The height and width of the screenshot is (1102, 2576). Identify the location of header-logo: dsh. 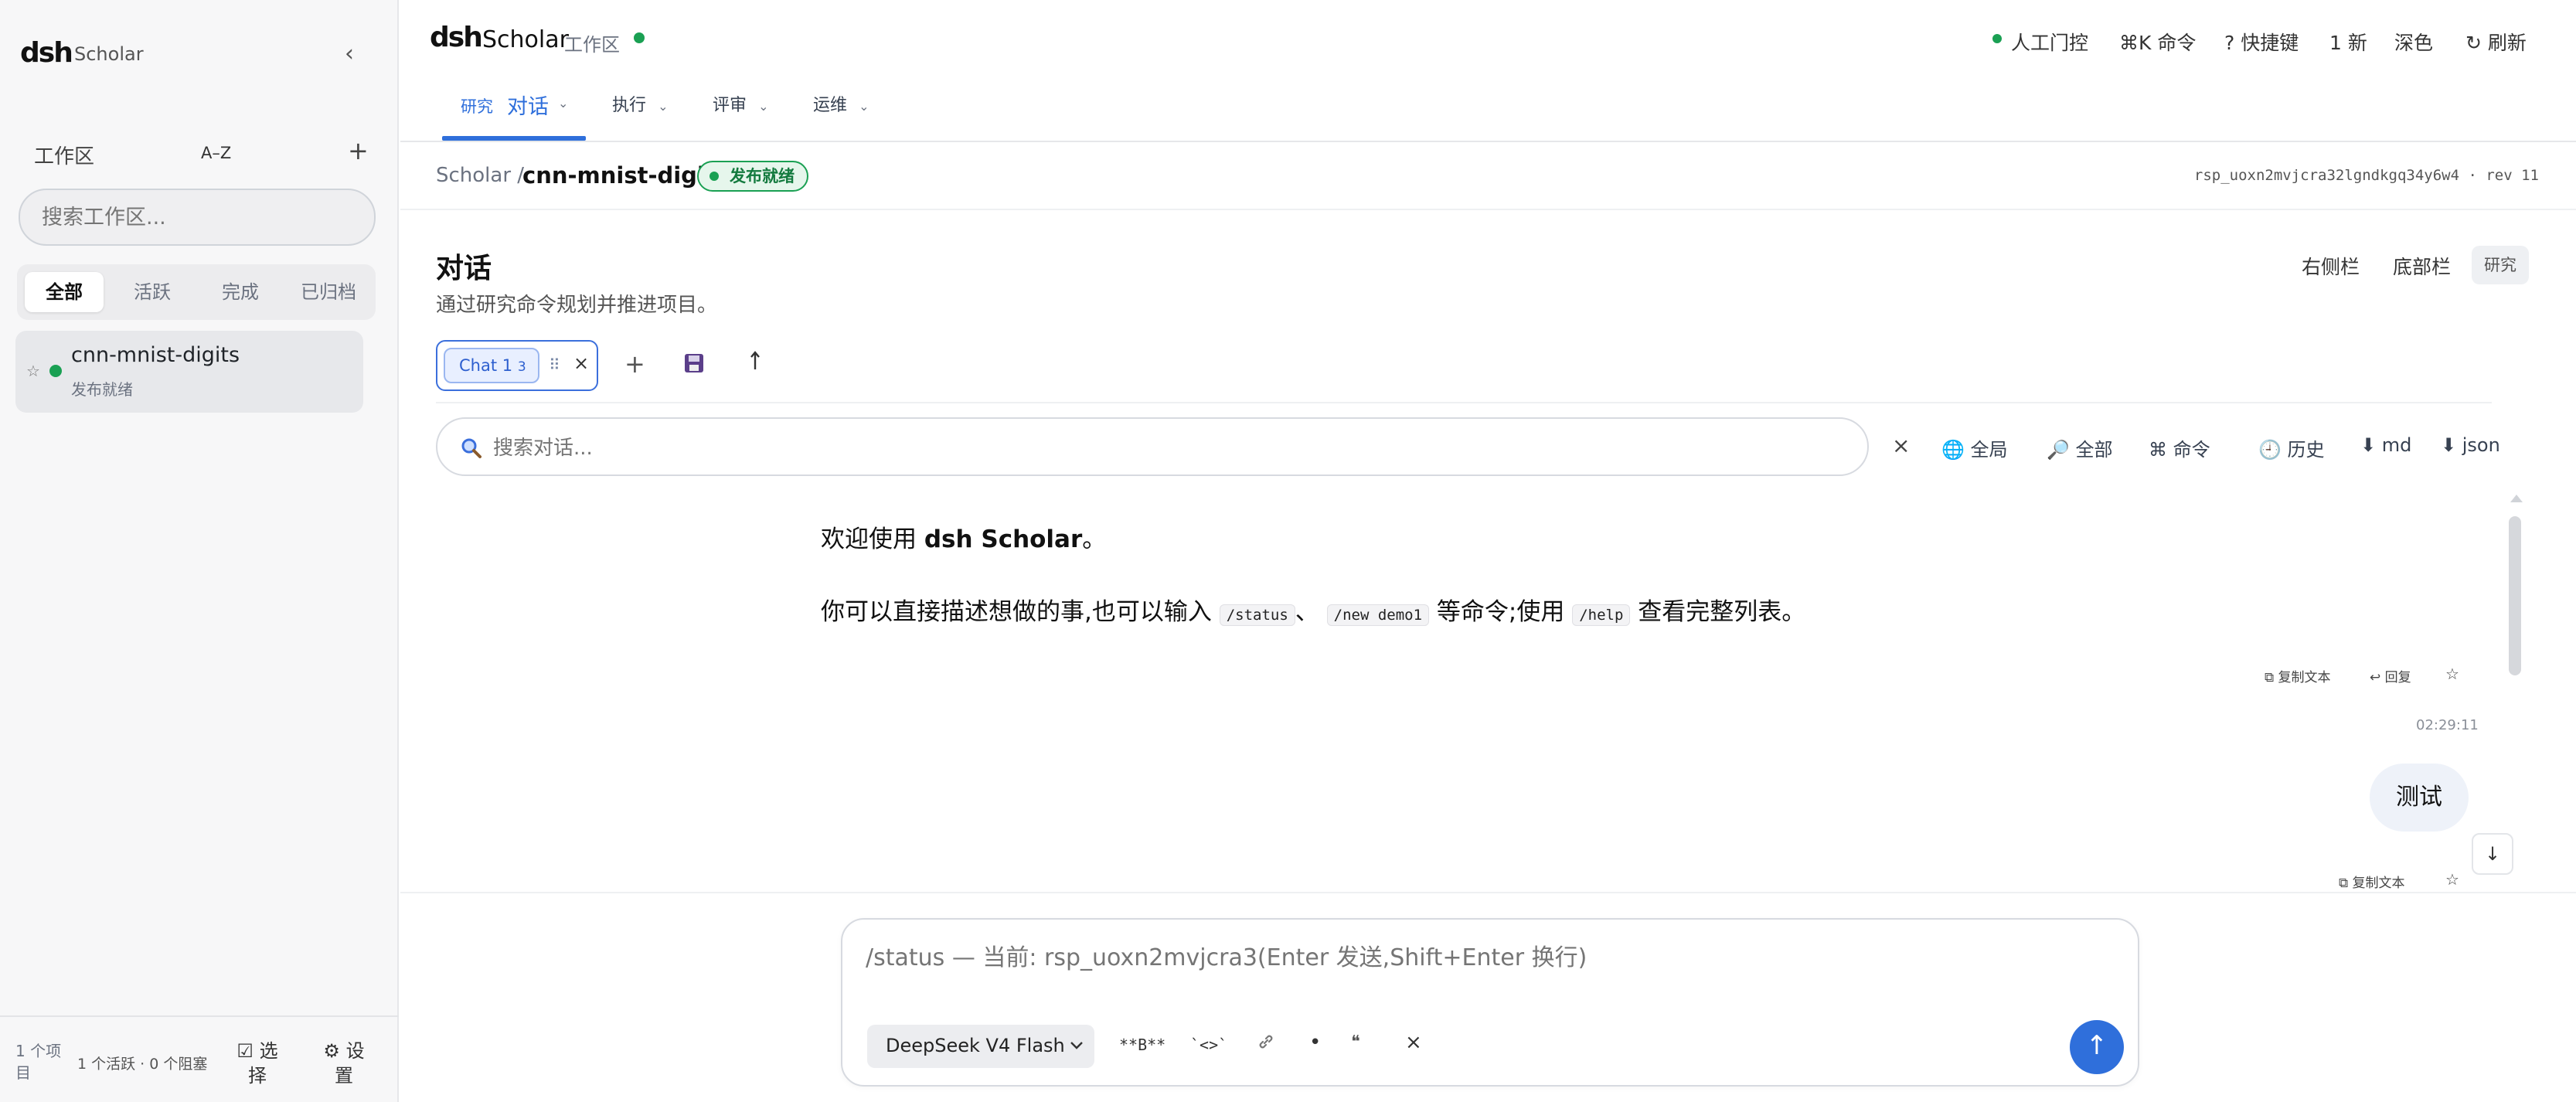
(456, 37).